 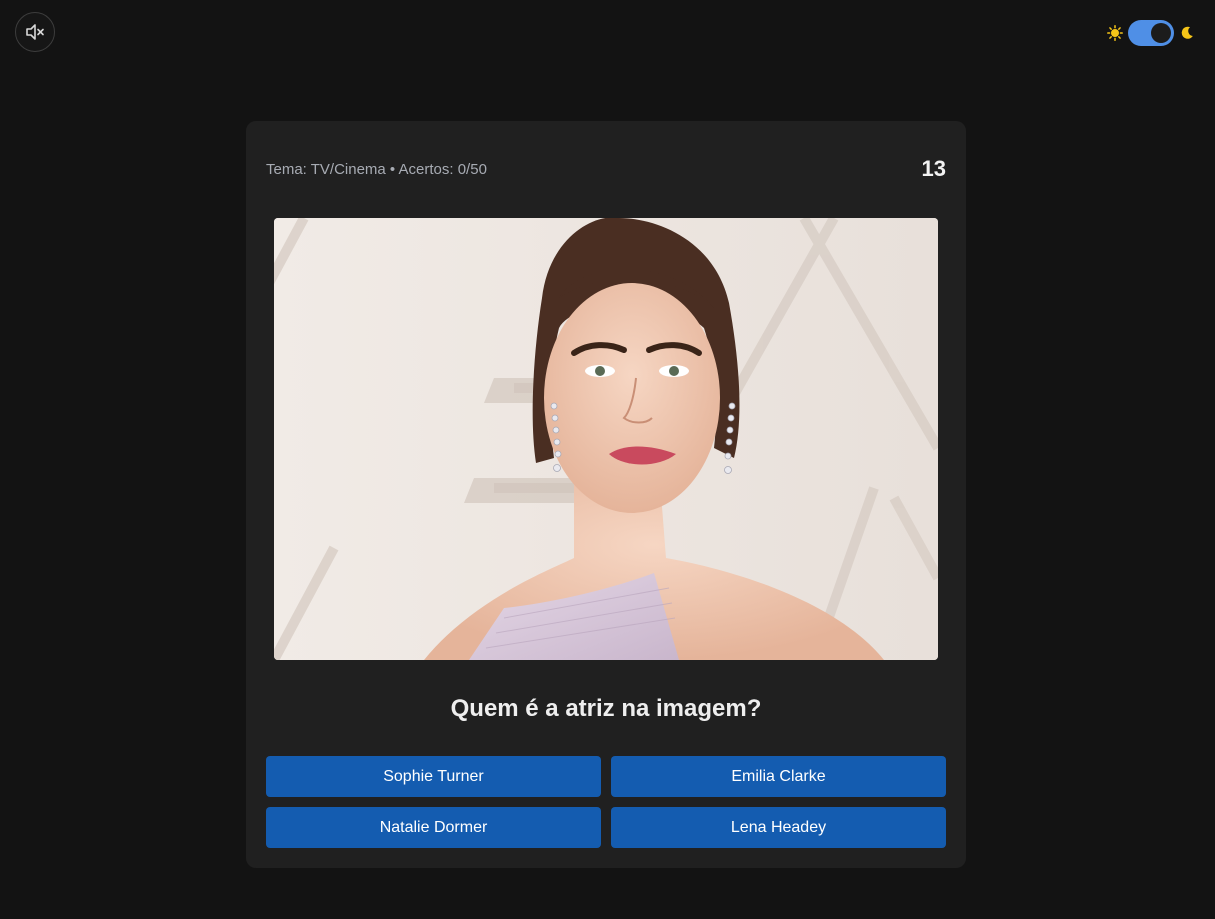 I want to click on theme-switch, so click(x=1151, y=33).